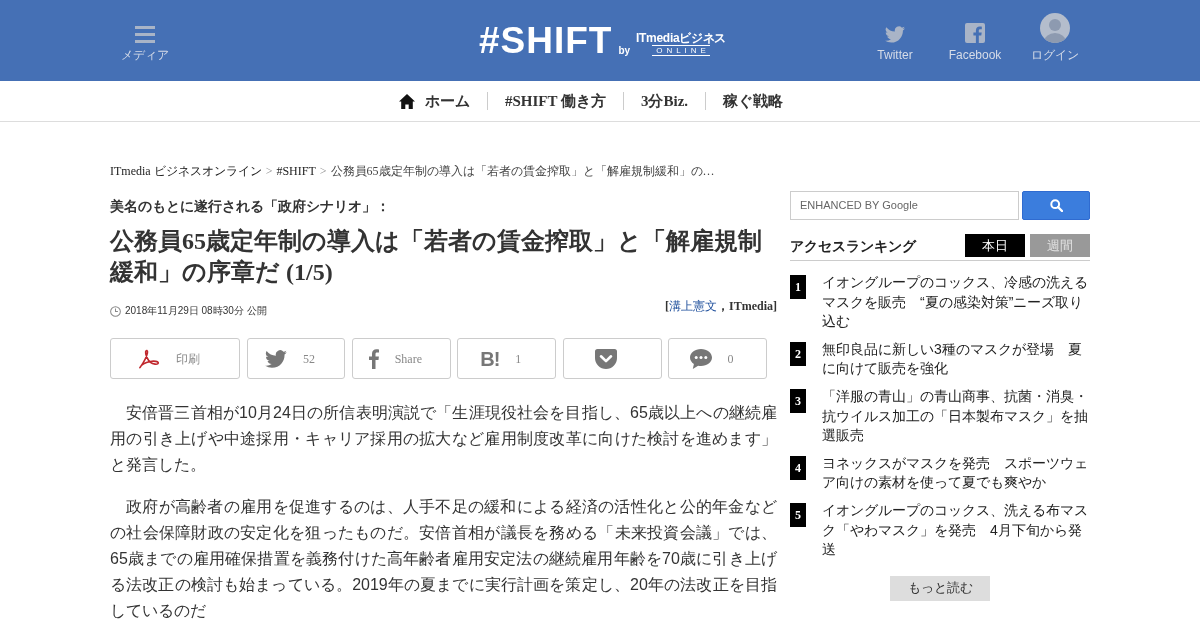 The height and width of the screenshot is (630, 1200). What do you see at coordinates (904, 205) in the screenshot?
I see `search-field: ENHANCED BY Google` at bounding box center [904, 205].